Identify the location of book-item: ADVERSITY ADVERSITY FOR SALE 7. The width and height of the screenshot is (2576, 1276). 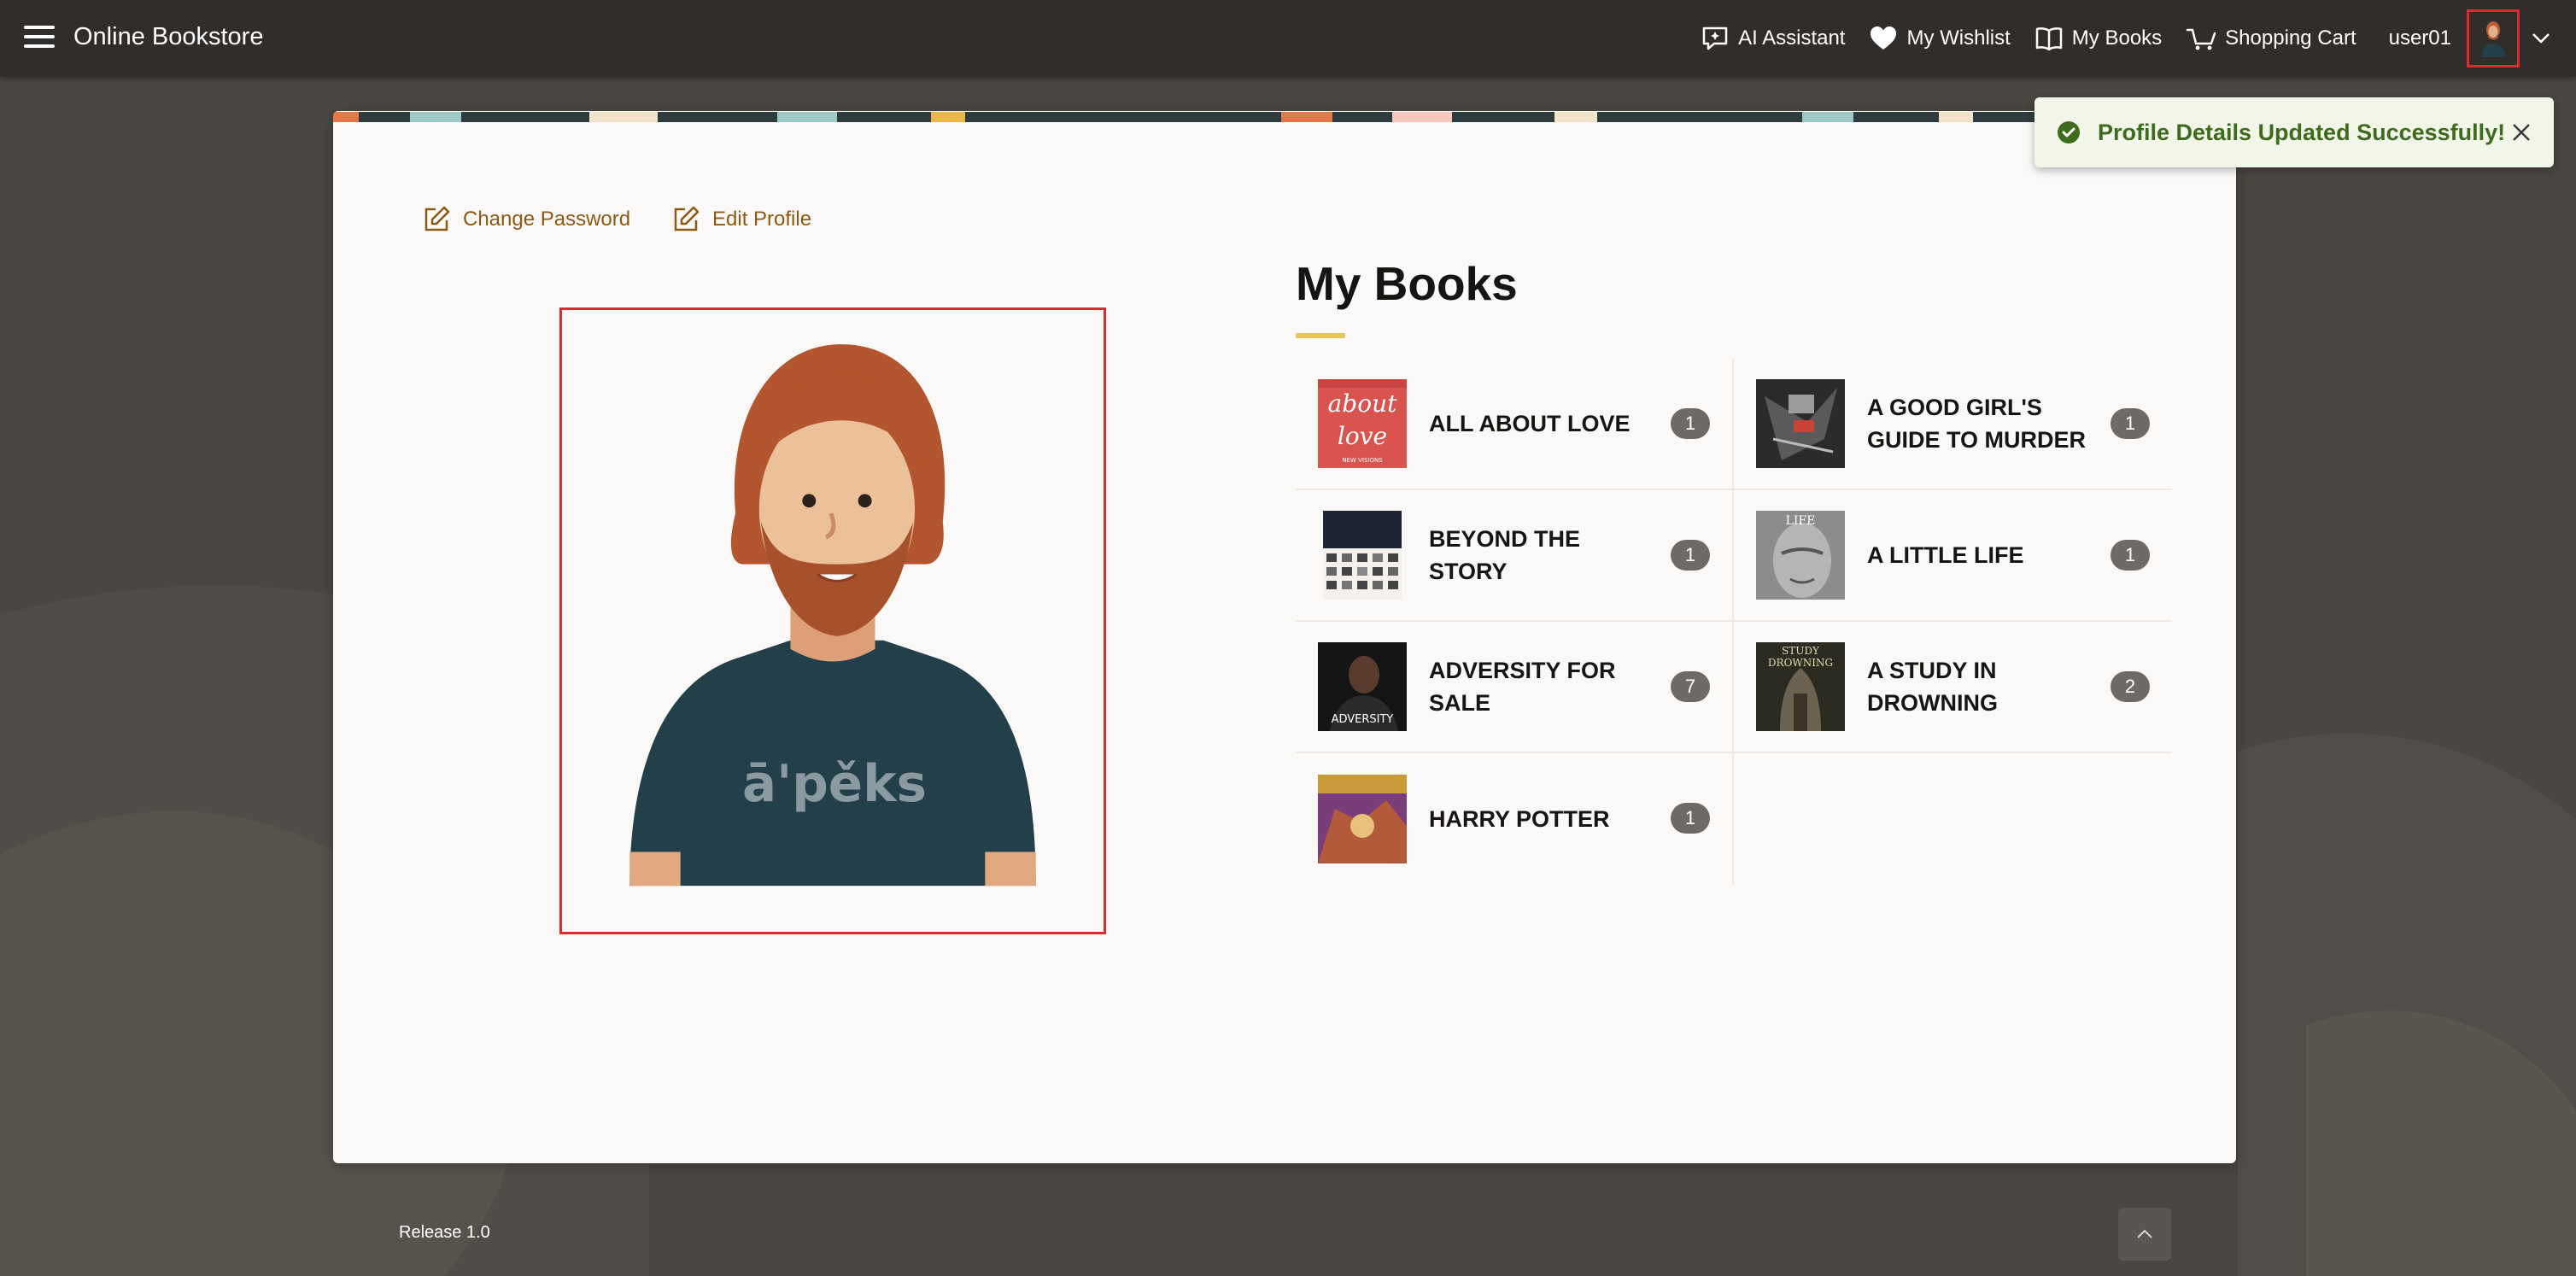
(1515, 687).